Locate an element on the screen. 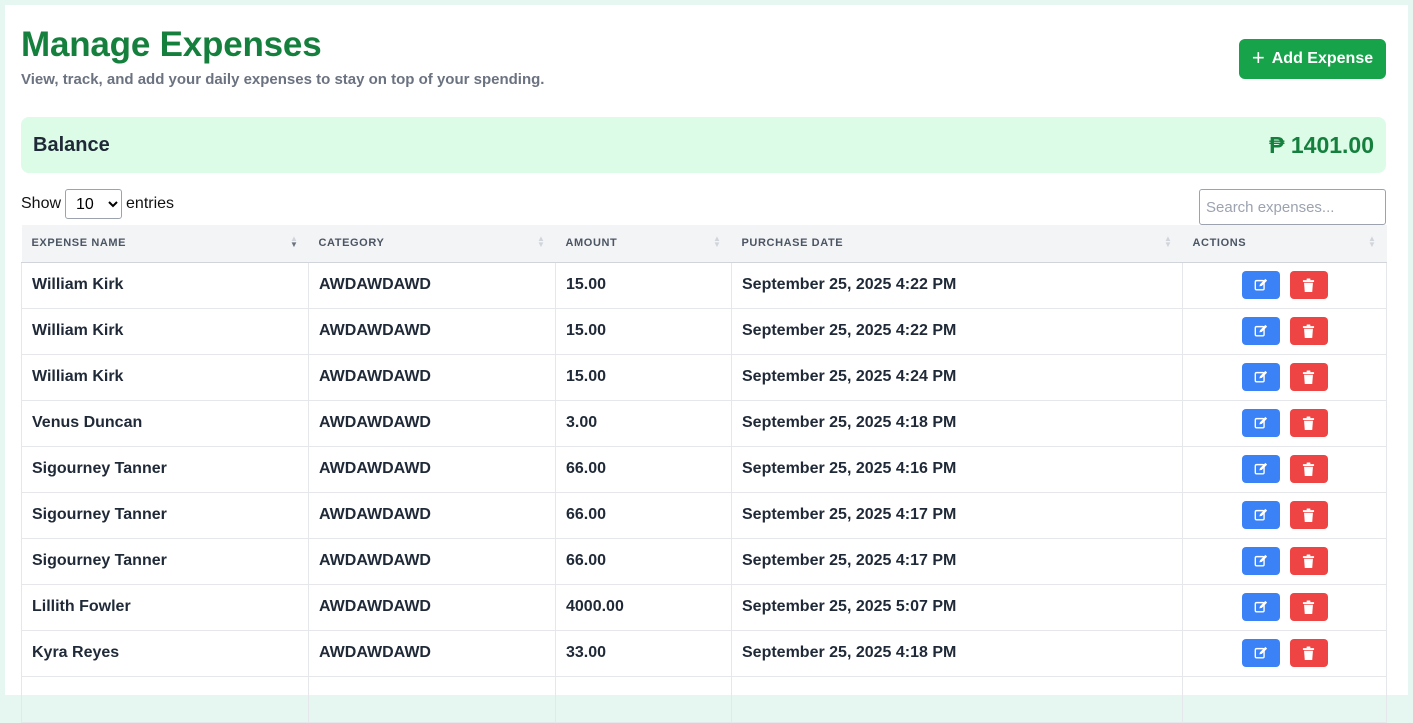  column-expense-name: EXPENSE NAME ▲ ▼ is located at coordinates (165, 244).